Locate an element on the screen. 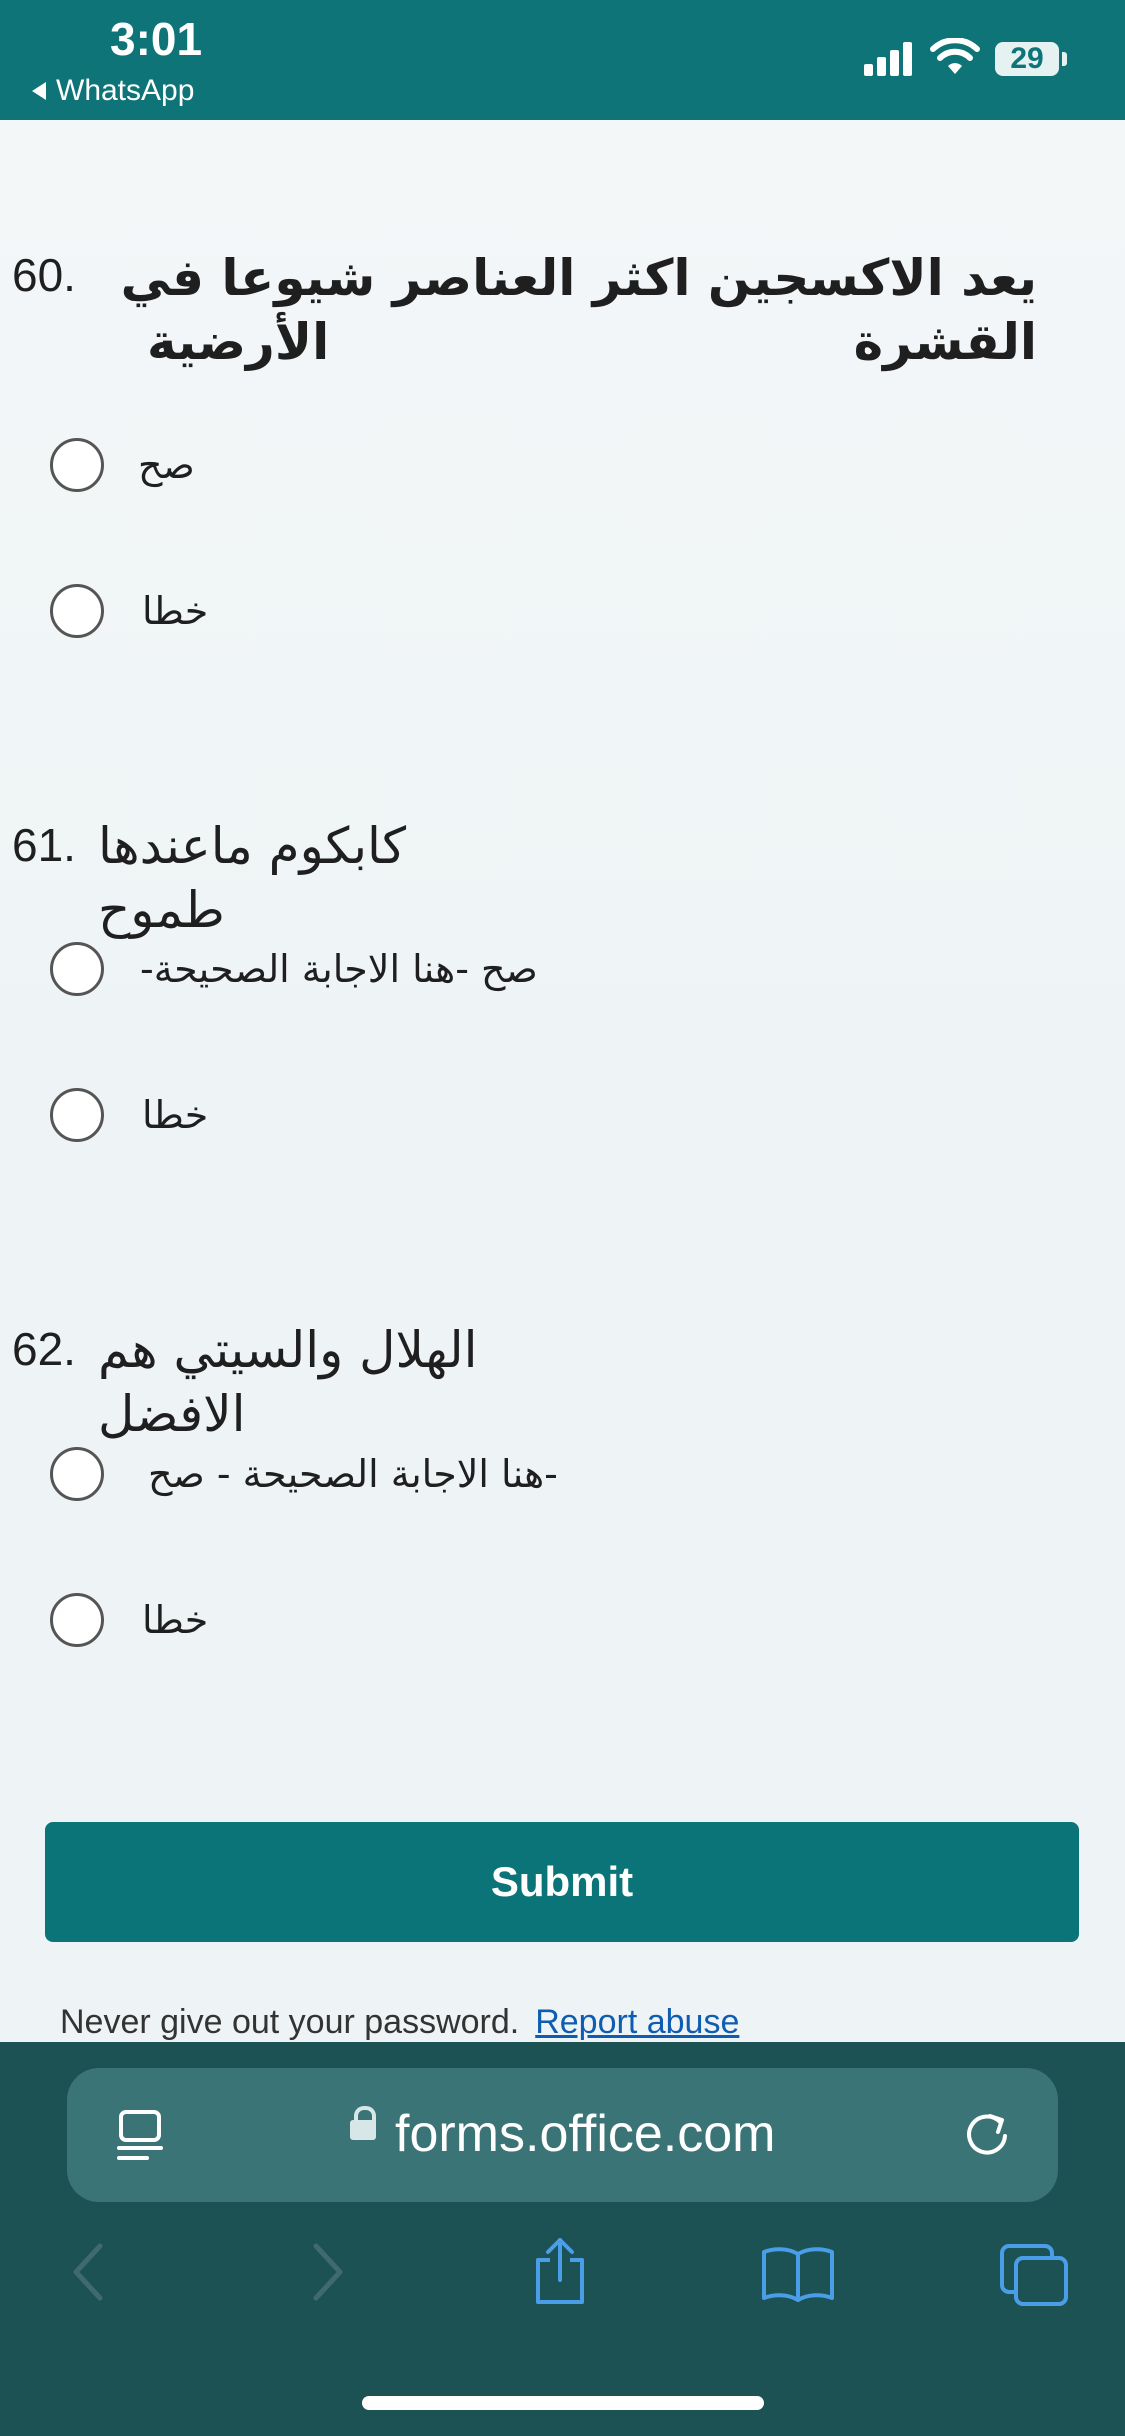 This screenshot has height=2436, width=1125. back-triangle-icon is located at coordinates (39, 91).